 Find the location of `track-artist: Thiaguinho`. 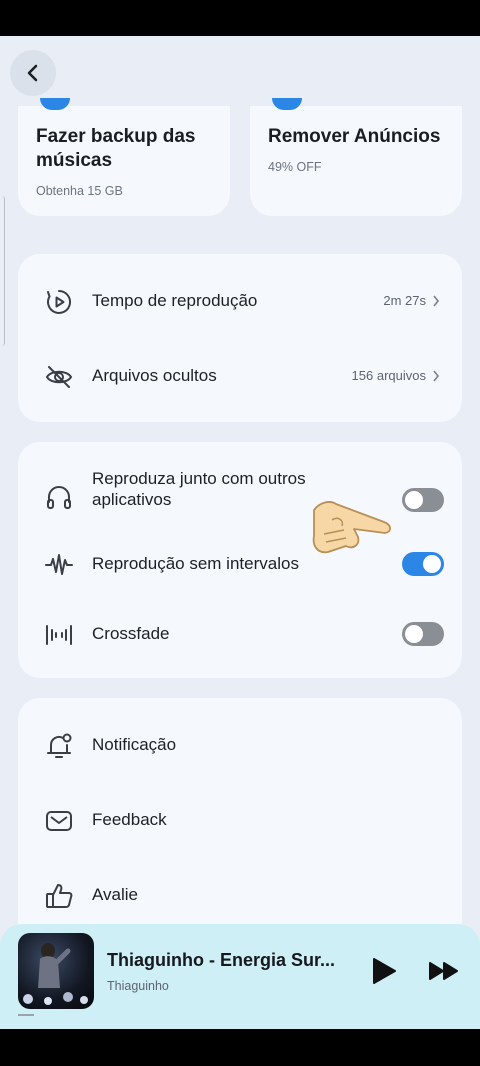

track-artist: Thiaguinho is located at coordinates (138, 986).